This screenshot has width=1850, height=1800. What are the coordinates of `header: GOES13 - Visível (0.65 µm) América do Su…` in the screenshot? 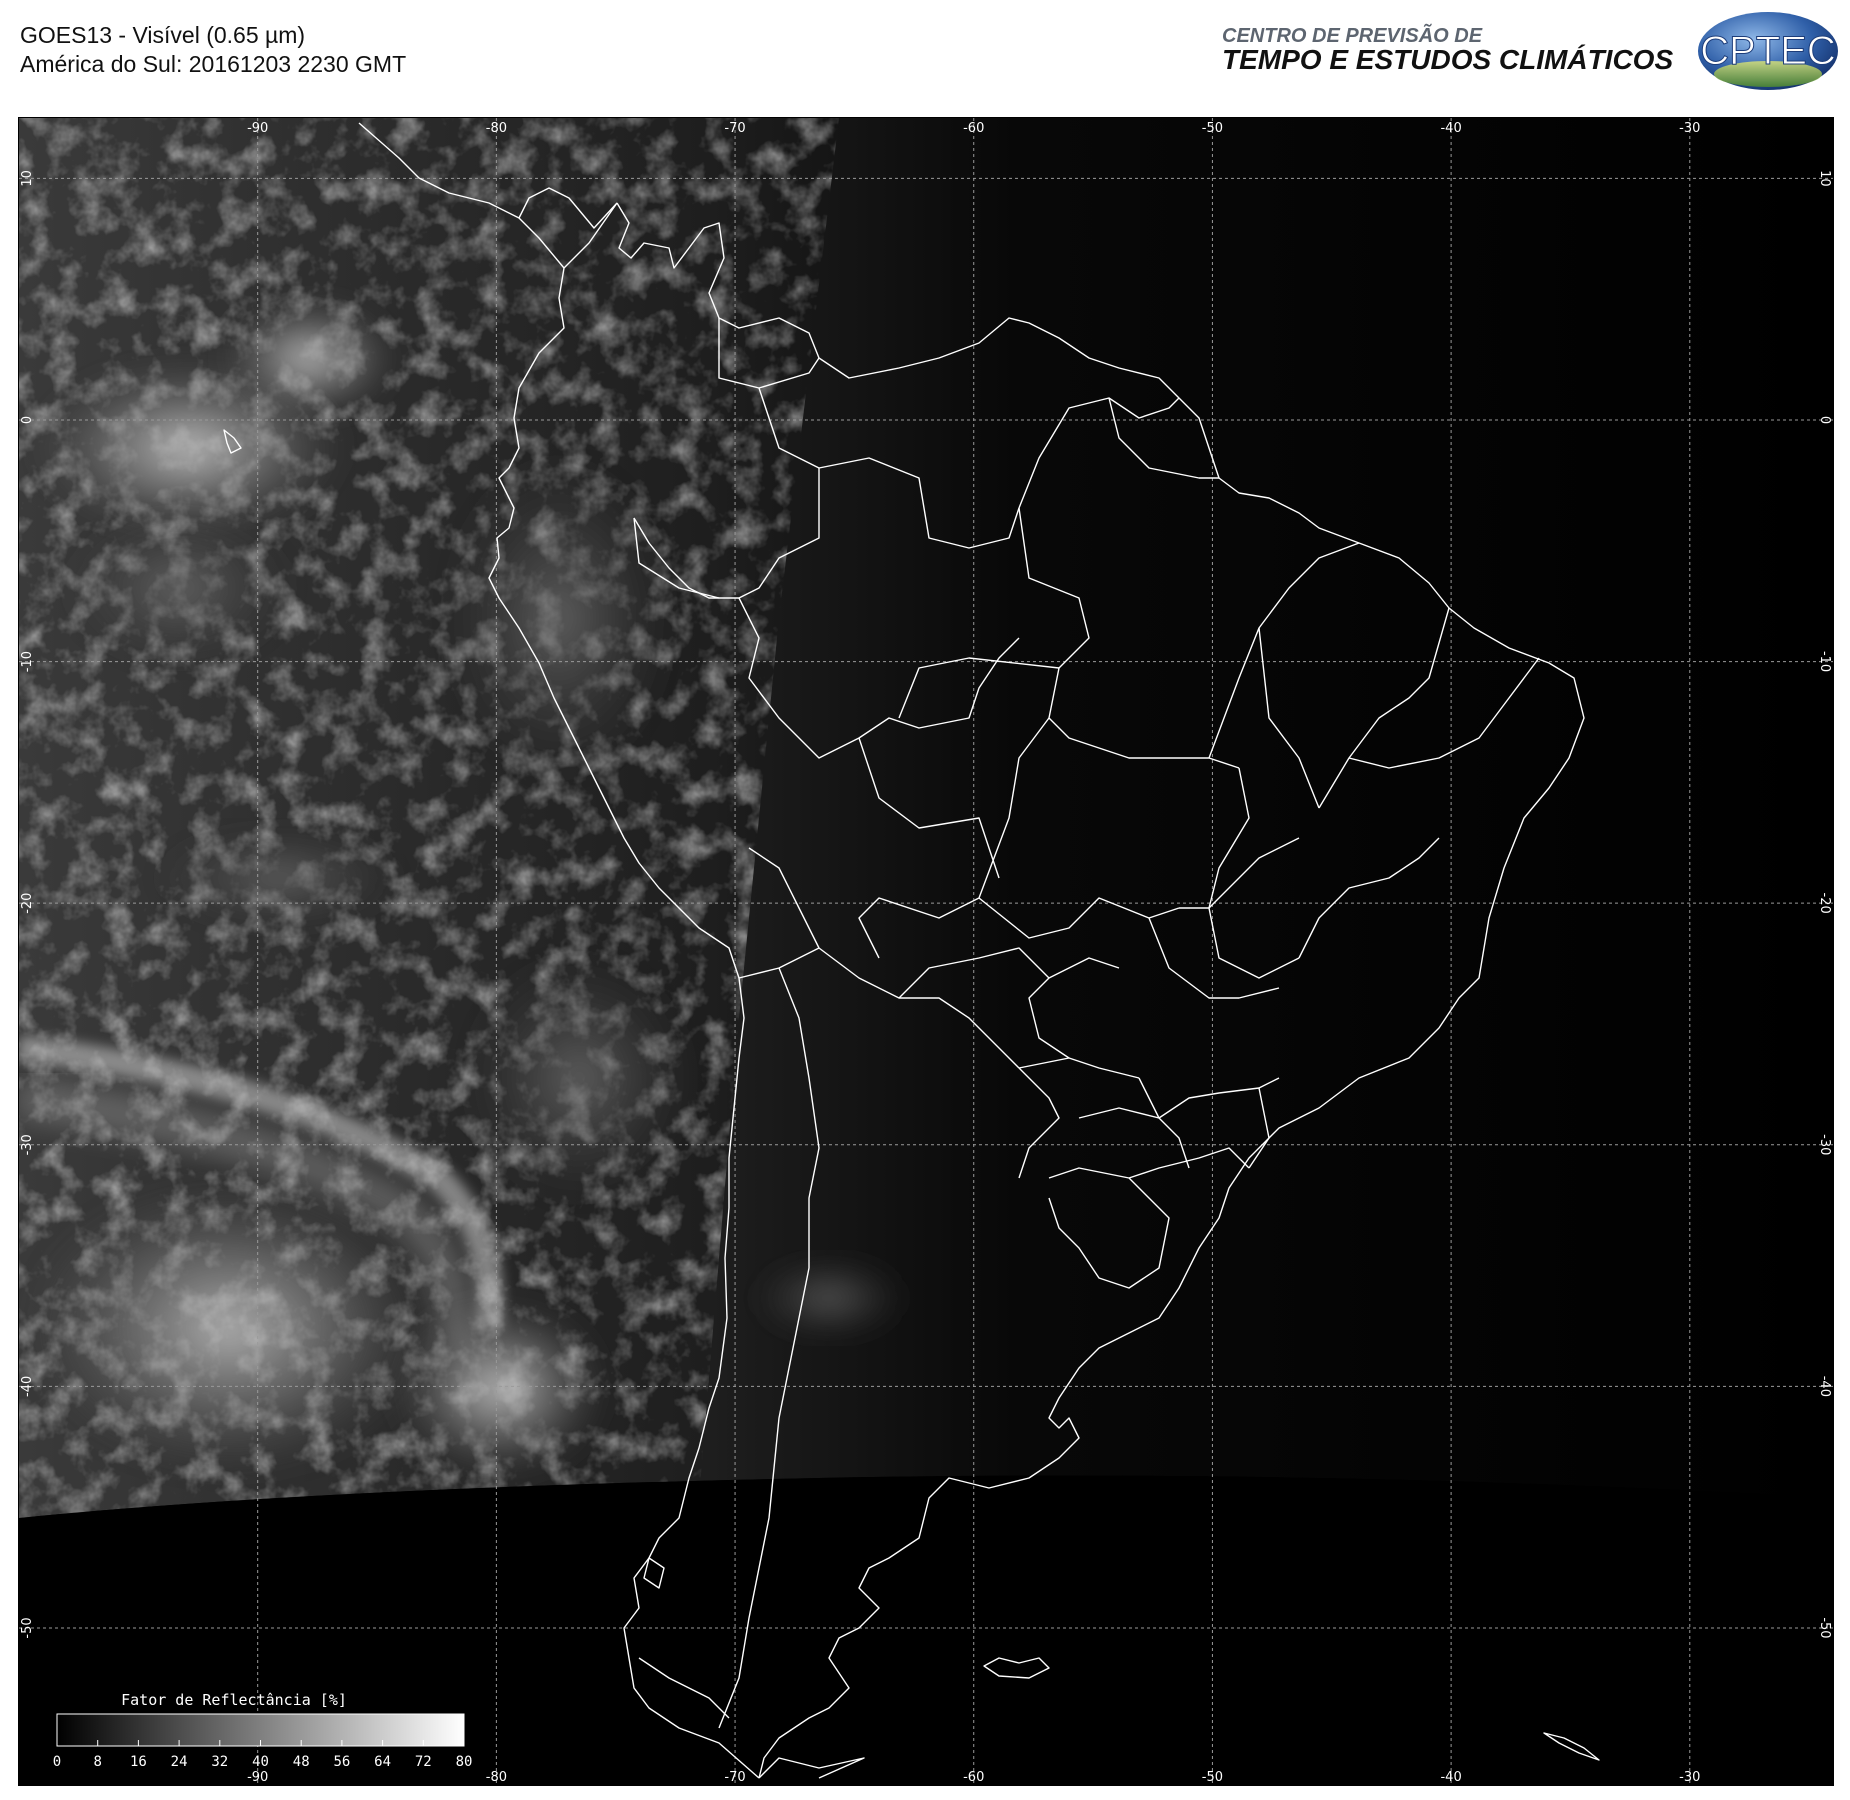 It's located at (925, 50).